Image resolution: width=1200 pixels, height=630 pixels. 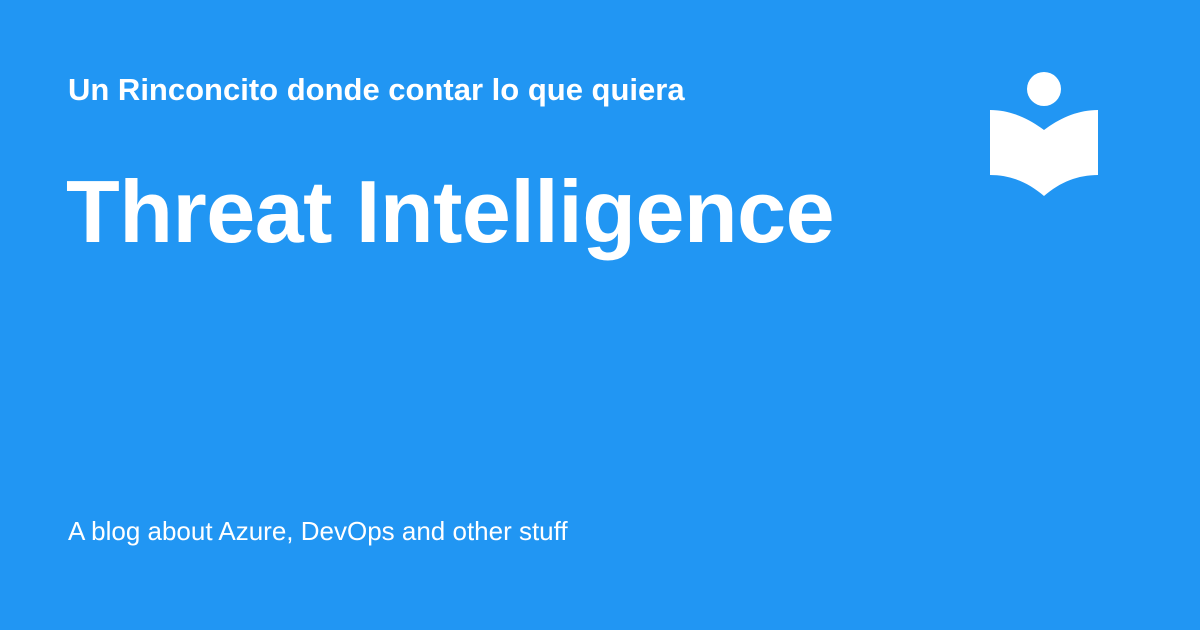 What do you see at coordinates (376, 89) in the screenshot?
I see `site-title: Un Rinconcito donde contar lo que quiera` at bounding box center [376, 89].